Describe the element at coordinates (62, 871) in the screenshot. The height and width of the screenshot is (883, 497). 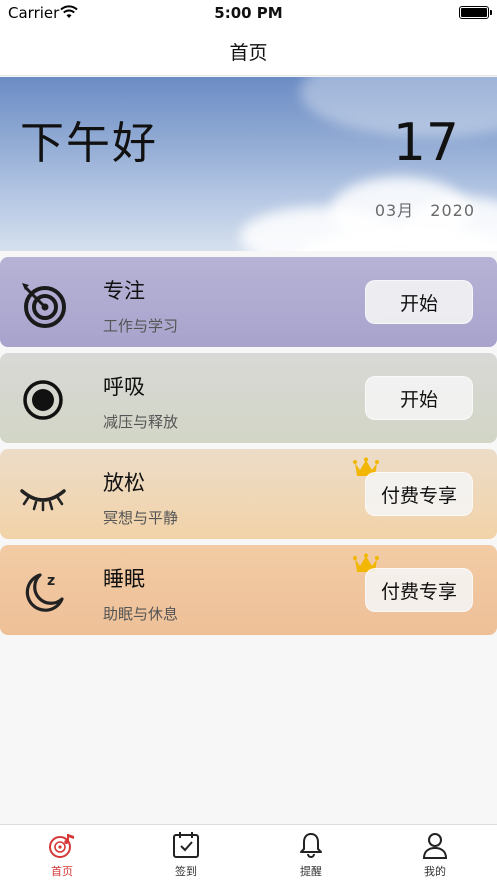
I see `tab-label: 首页` at that location.